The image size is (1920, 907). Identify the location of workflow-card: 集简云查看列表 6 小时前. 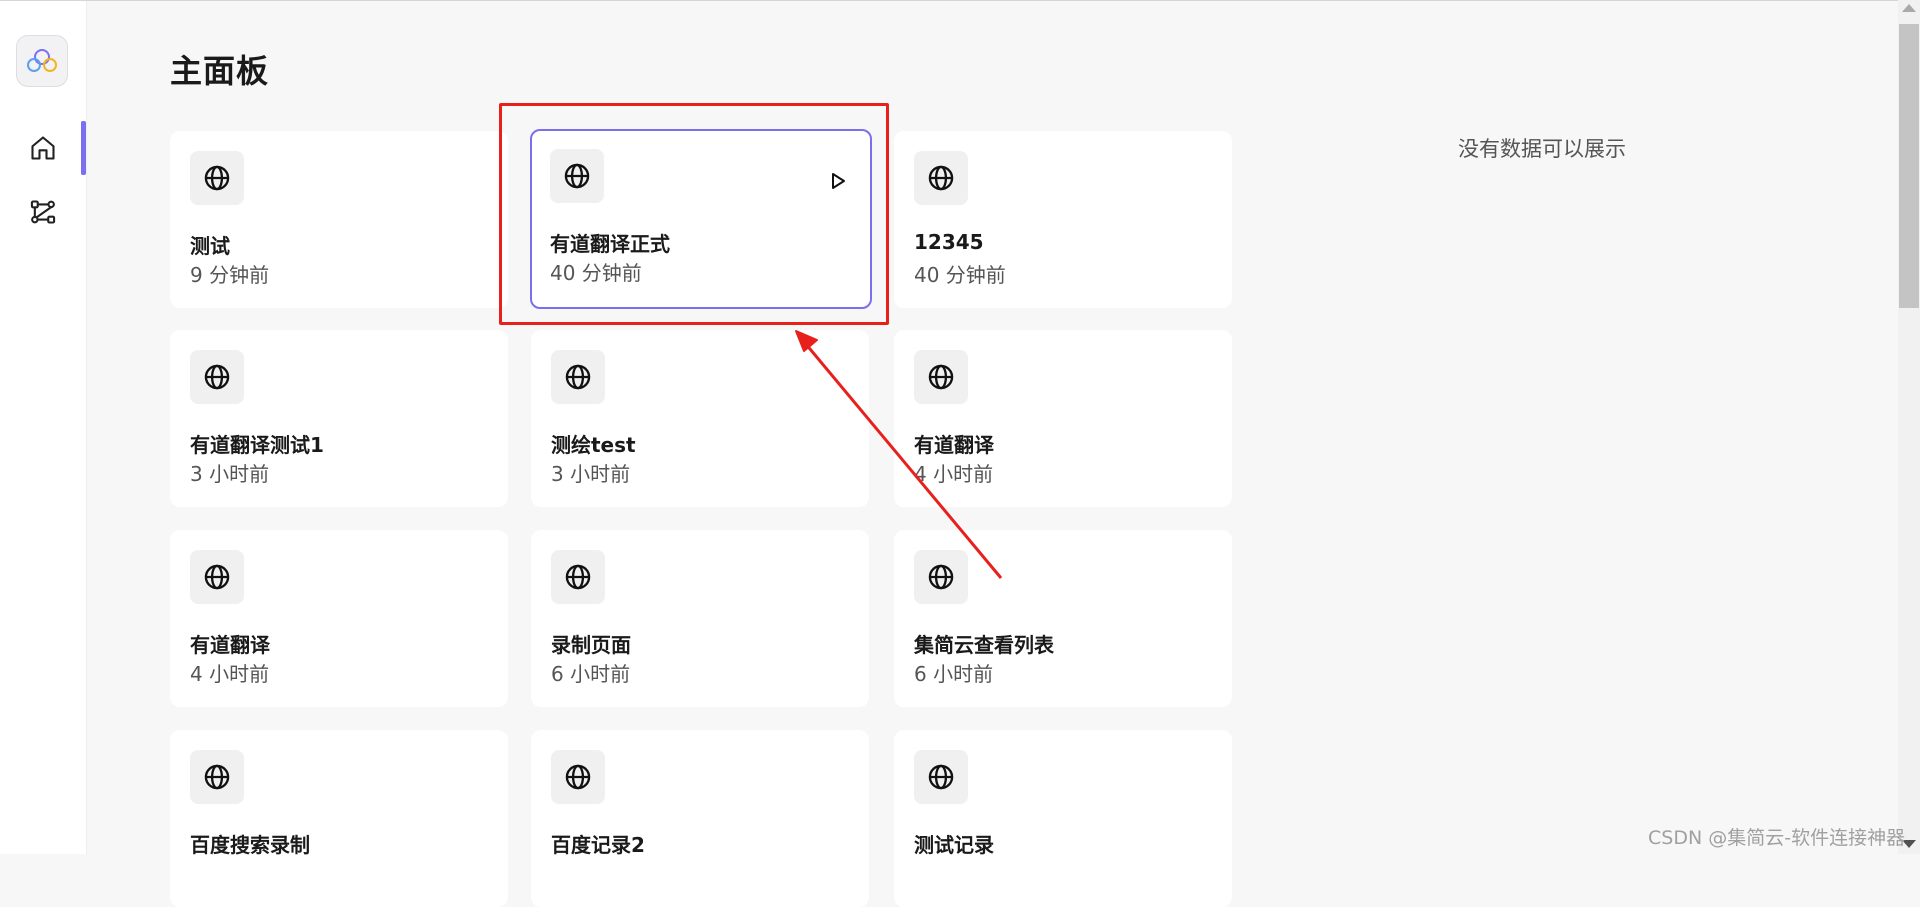
(1063, 618).